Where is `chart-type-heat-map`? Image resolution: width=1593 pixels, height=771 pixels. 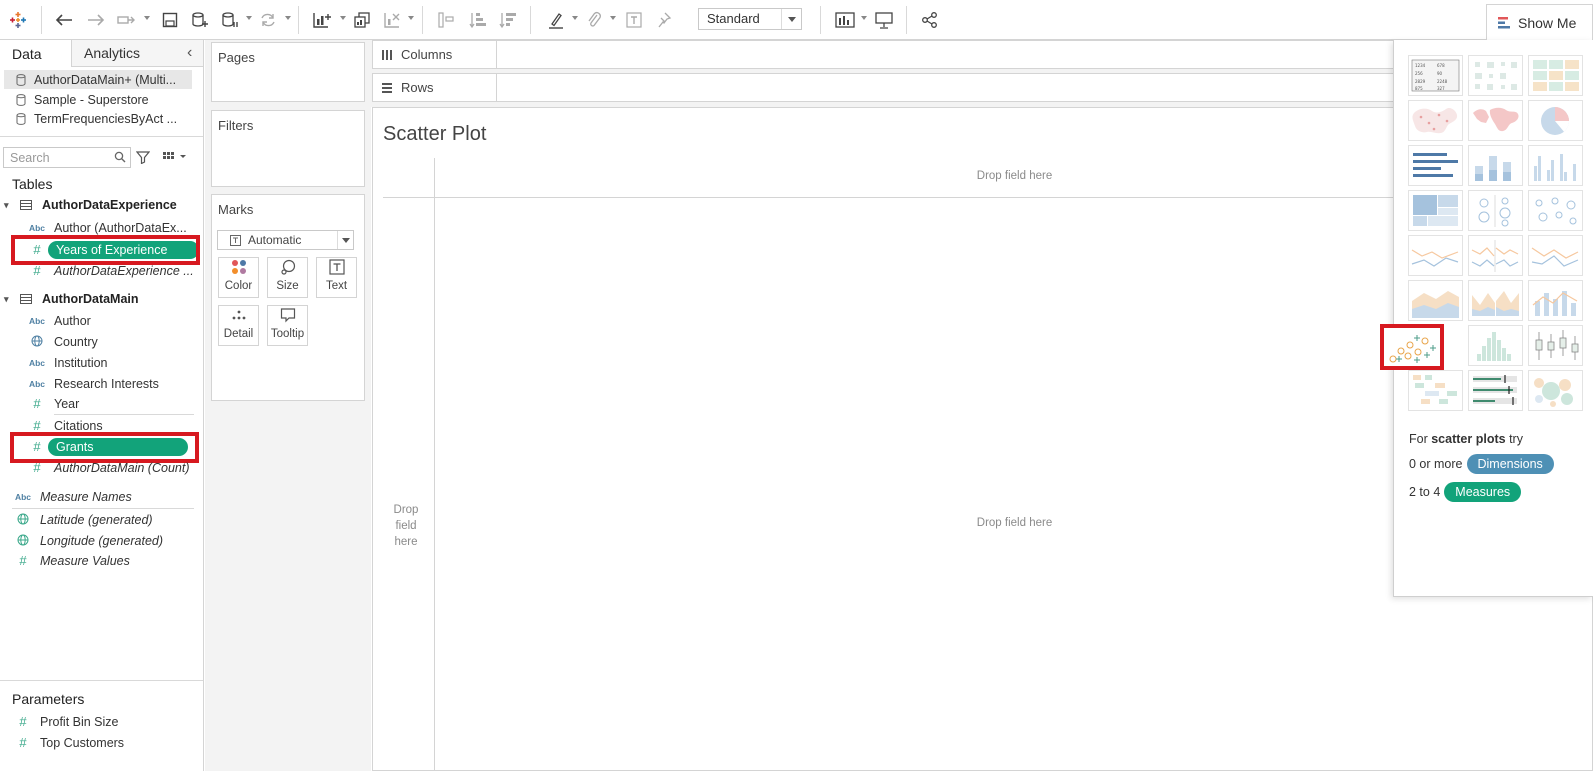
chart-type-heat-map is located at coordinates (1495, 75).